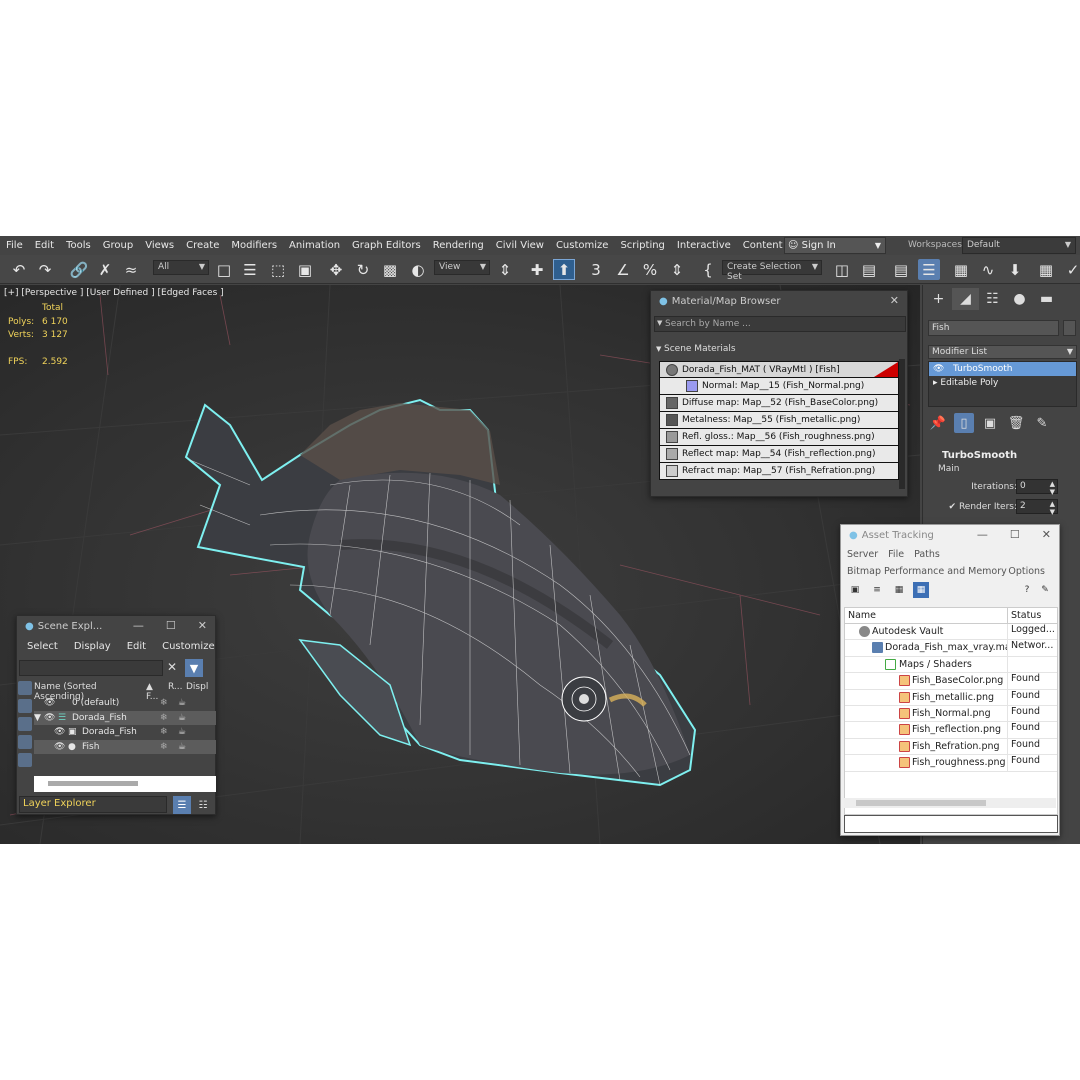 The height and width of the screenshot is (1080, 1080). What do you see at coordinates (520, 245) in the screenshot?
I see `menu-civil-view: Civil View` at bounding box center [520, 245].